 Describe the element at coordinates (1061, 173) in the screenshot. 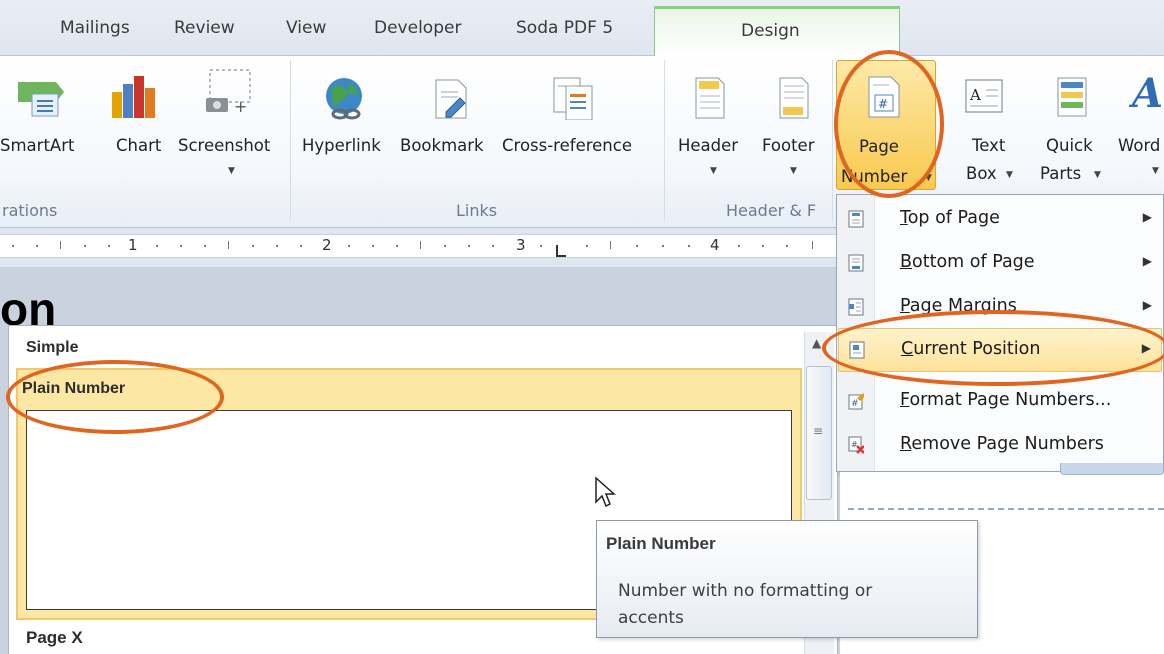

I see `quick-parts-label-line2: Parts` at that location.